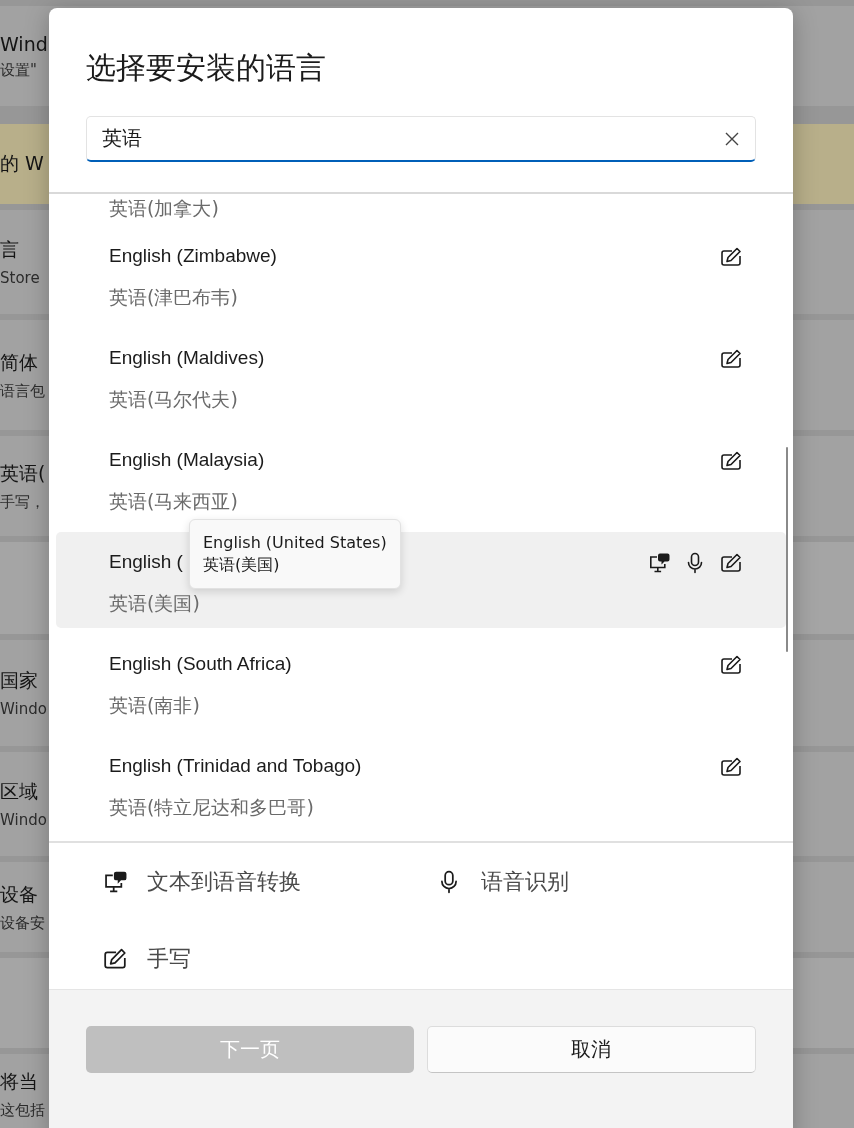 Image resolution: width=854 pixels, height=1128 pixels. Describe the element at coordinates (22, 1110) in the screenshot. I see `card-subtitle: 这包括` at that location.